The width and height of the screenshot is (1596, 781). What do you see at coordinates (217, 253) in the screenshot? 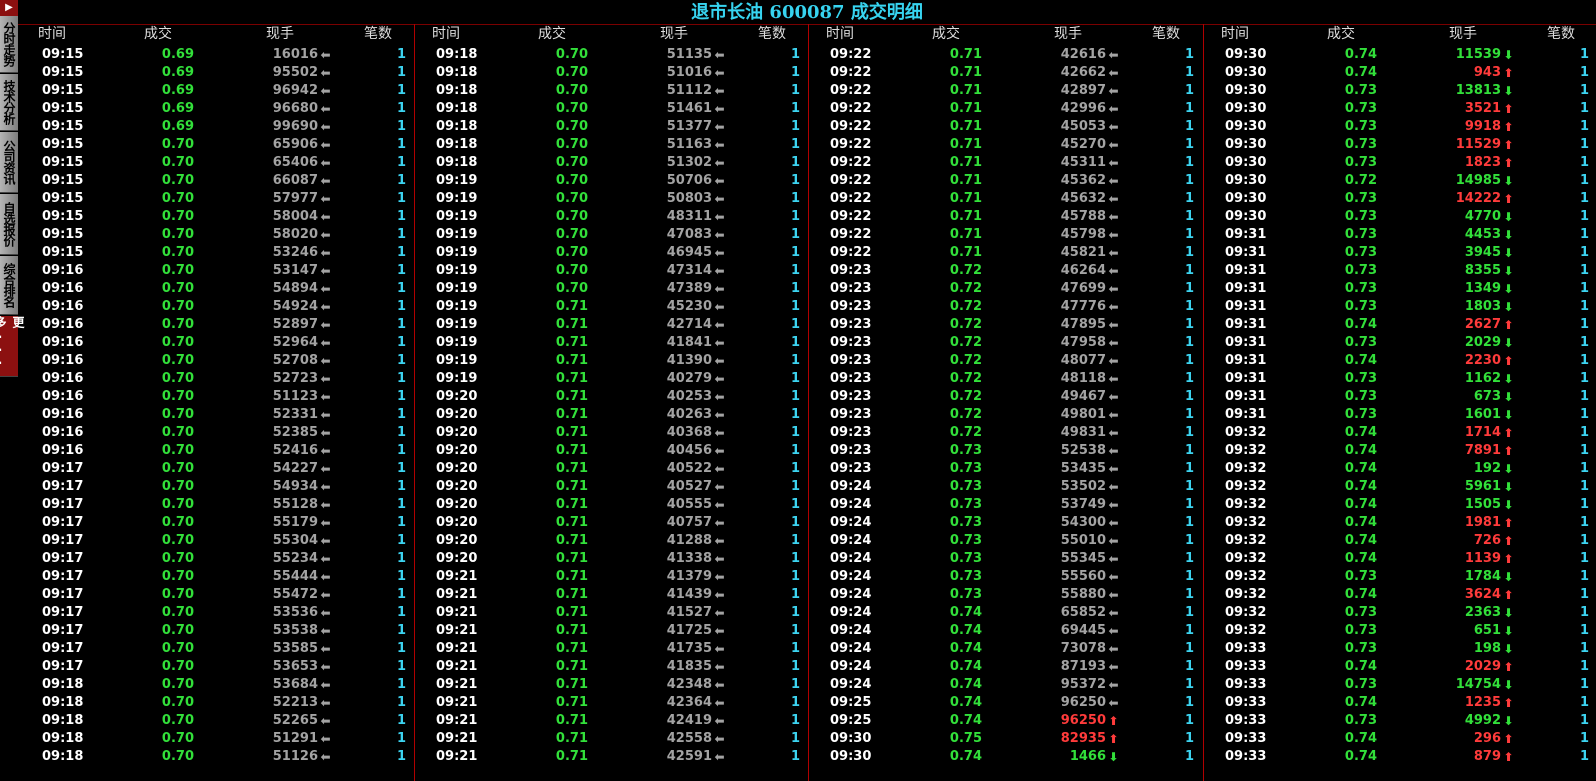
I see `trade-row: 09:15 0.70 53246 ⬅ 1` at bounding box center [217, 253].